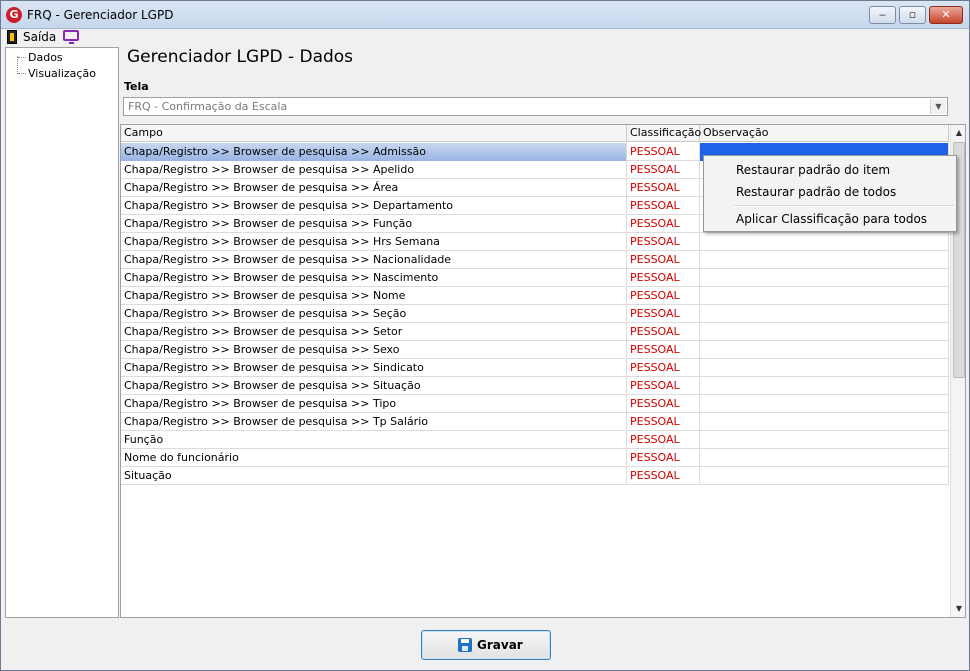 This screenshot has width=970, height=671. Describe the element at coordinates (824, 133) in the screenshot. I see `column-header-observacao: Observação` at that location.